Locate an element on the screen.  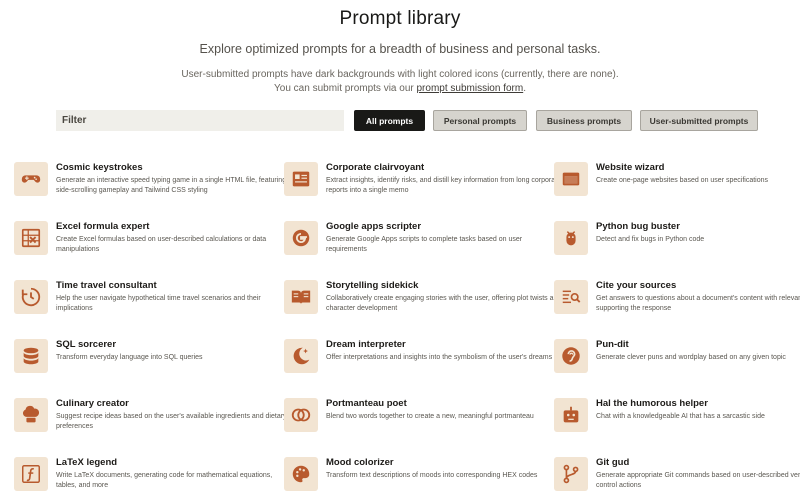
tab-business-prompts: Business prompts is located at coordinates (584, 120).